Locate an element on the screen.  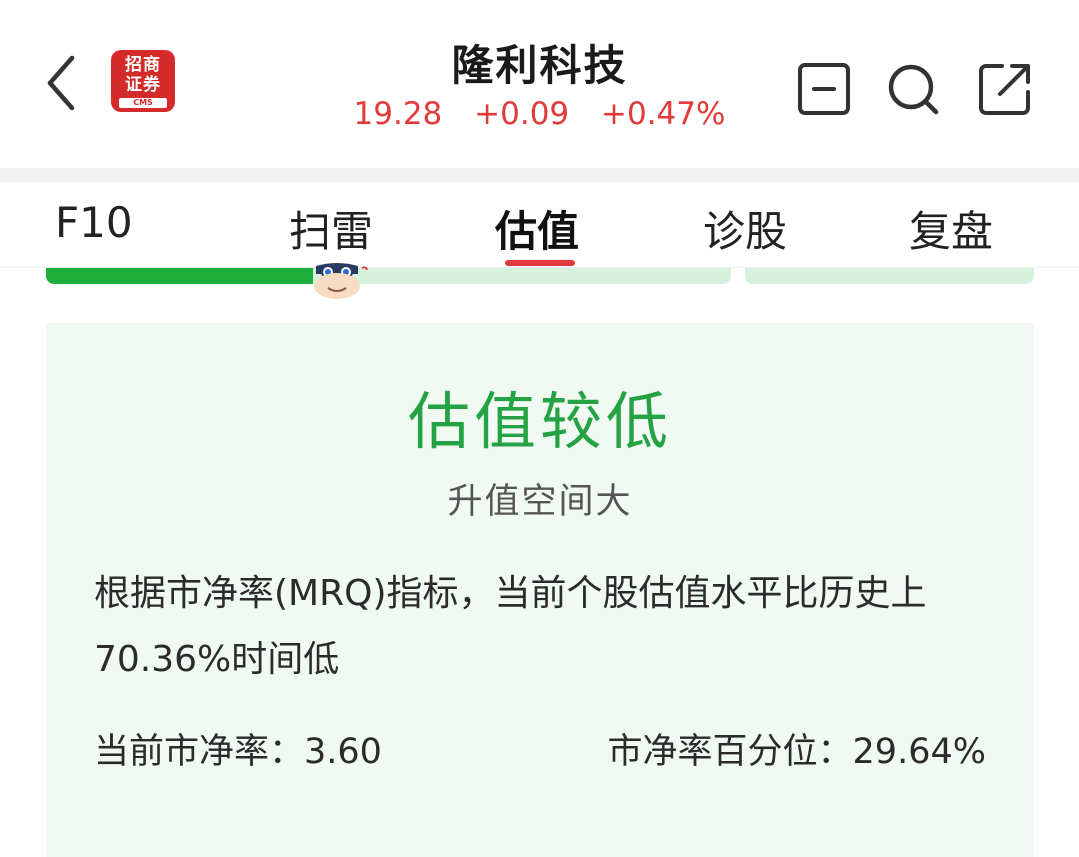
tab-bar: F10 扫雷 估值 诊股 复盘 is located at coordinates (539, 225).